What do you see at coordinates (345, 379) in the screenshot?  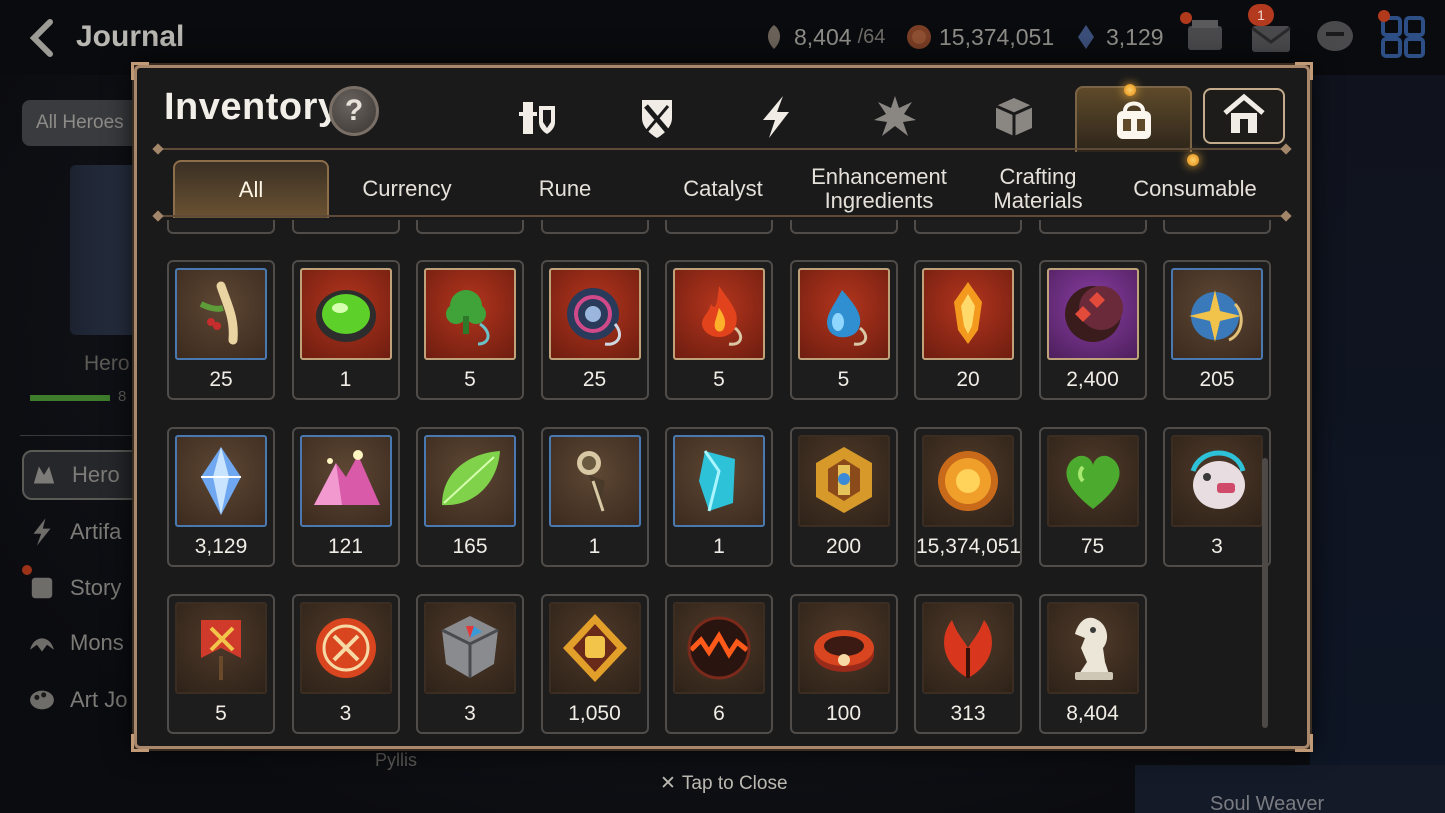 I see `item-quantity: 1` at bounding box center [345, 379].